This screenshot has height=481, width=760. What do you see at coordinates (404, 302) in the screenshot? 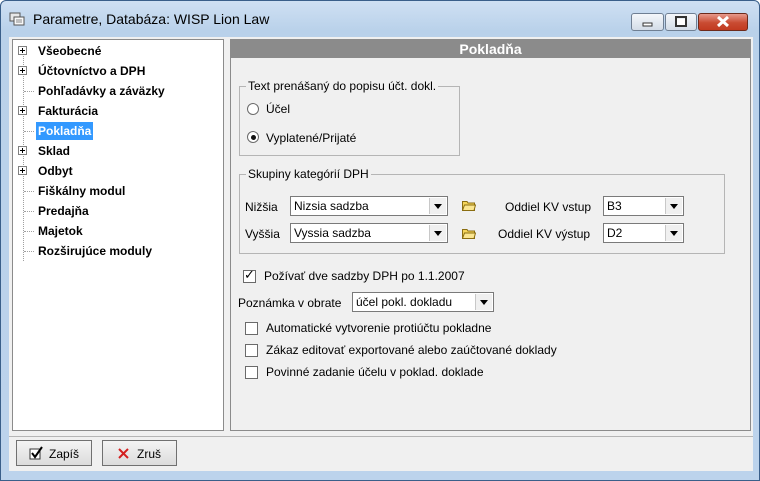
I see `note-select-value: účel pokl. dokladu` at bounding box center [404, 302].